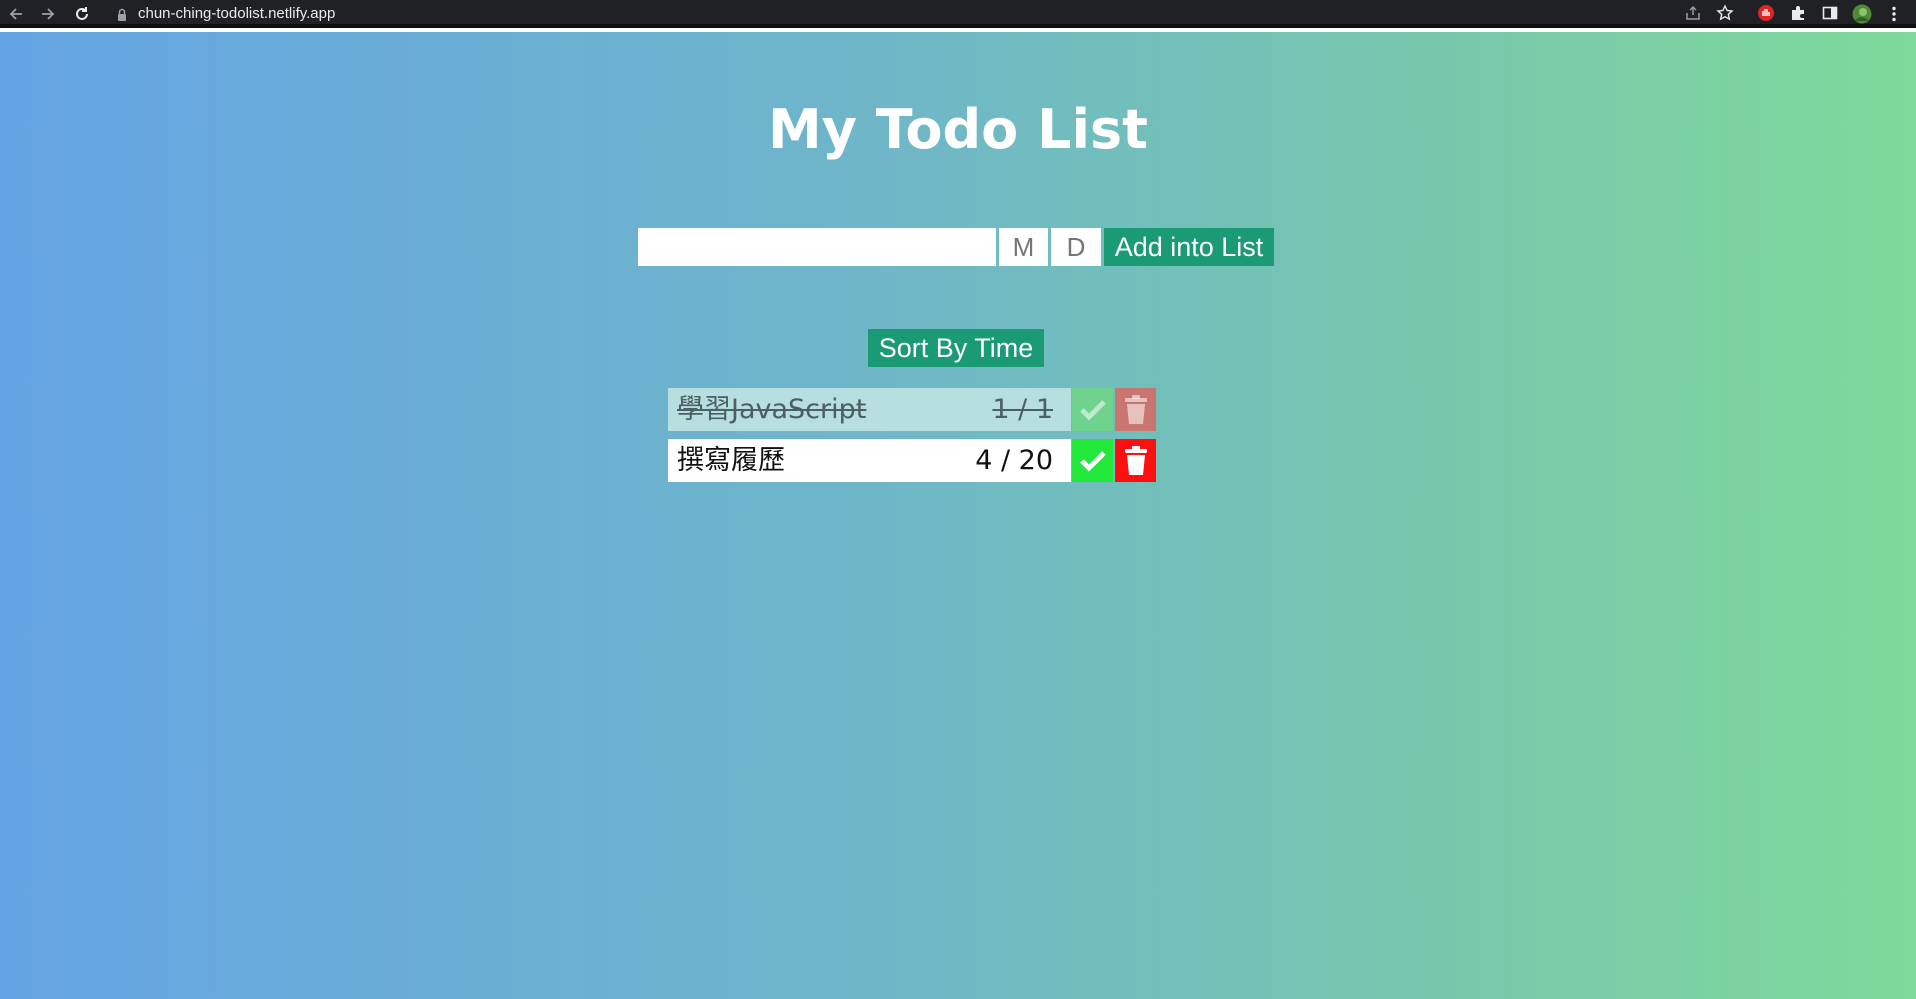  What do you see at coordinates (817, 247) in the screenshot?
I see `todo-text-input` at bounding box center [817, 247].